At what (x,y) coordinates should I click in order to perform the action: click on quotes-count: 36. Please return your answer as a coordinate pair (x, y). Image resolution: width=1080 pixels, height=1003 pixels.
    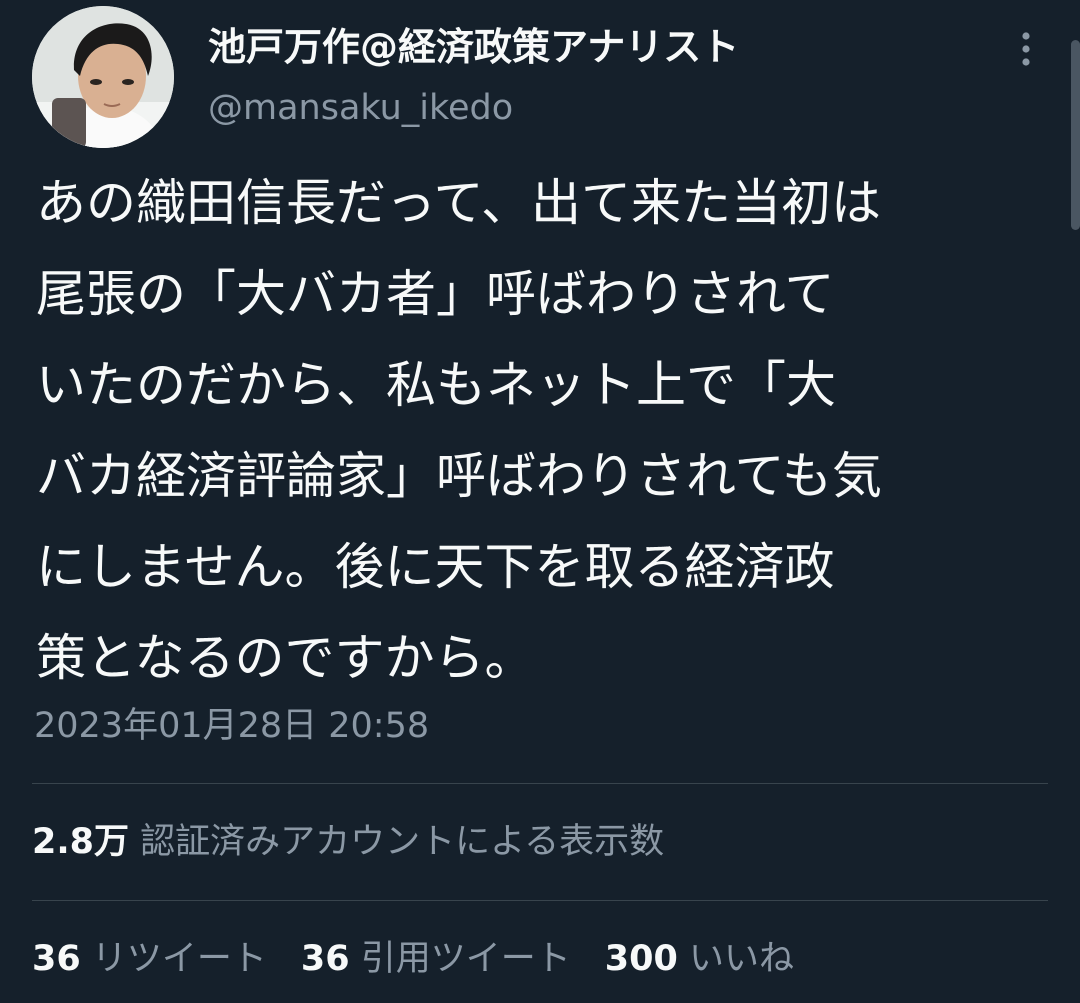
    Looking at the image, I should click on (325, 959).